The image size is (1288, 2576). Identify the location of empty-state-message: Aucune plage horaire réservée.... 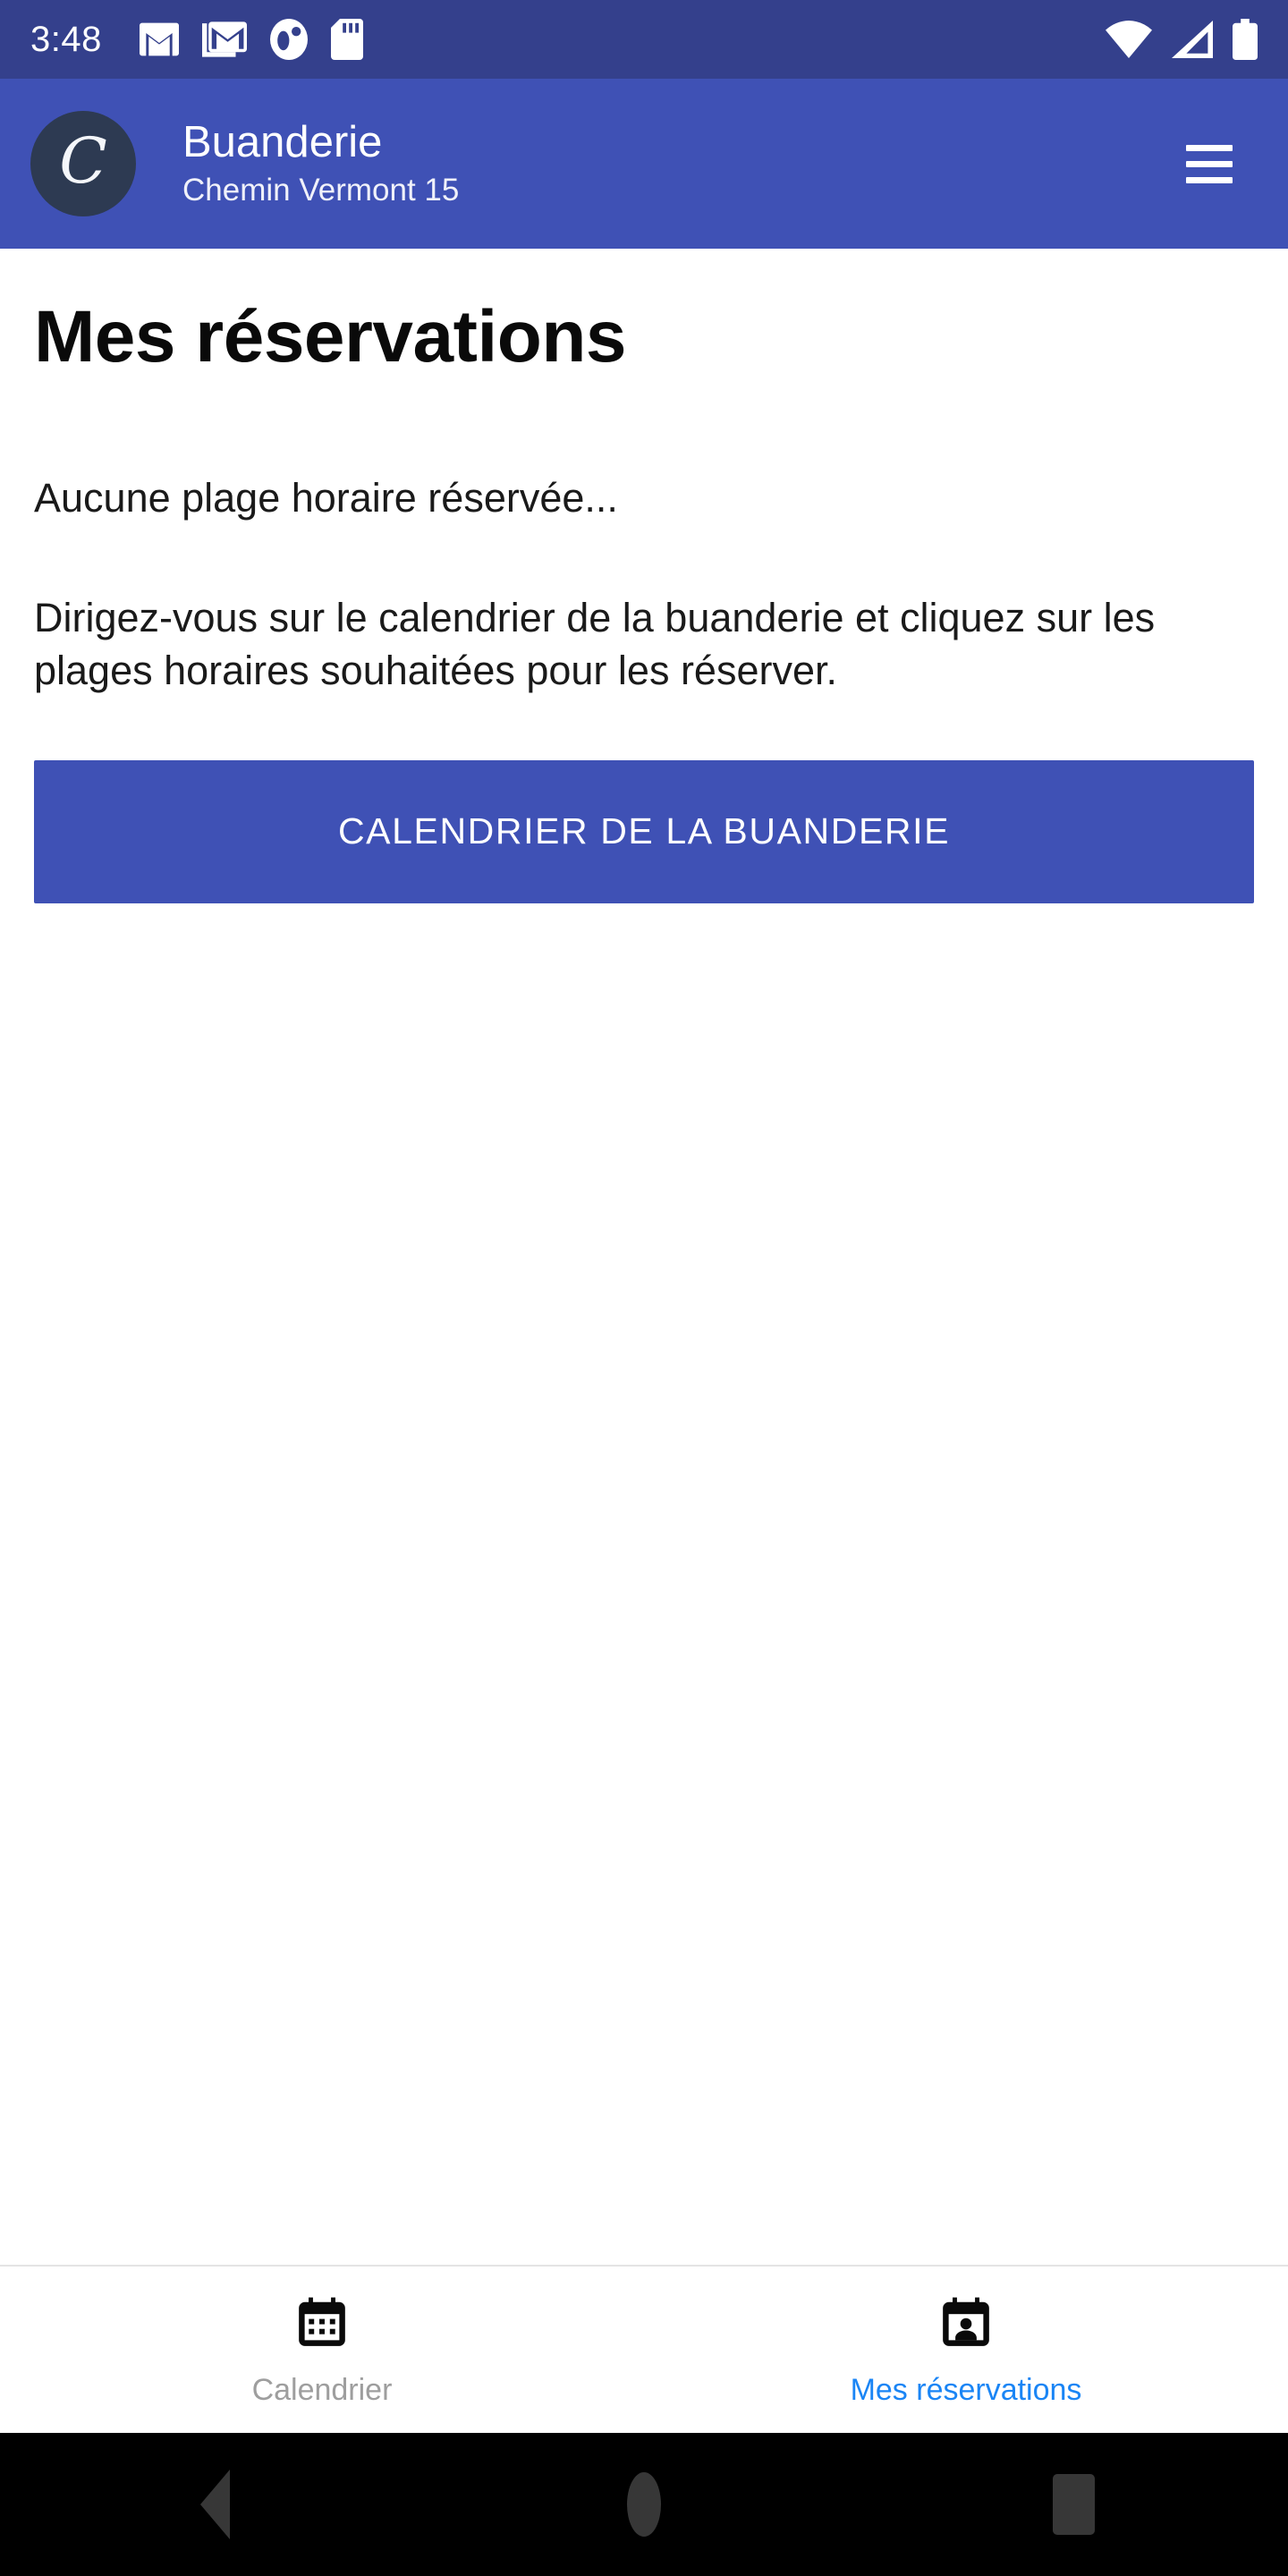
(326, 498).